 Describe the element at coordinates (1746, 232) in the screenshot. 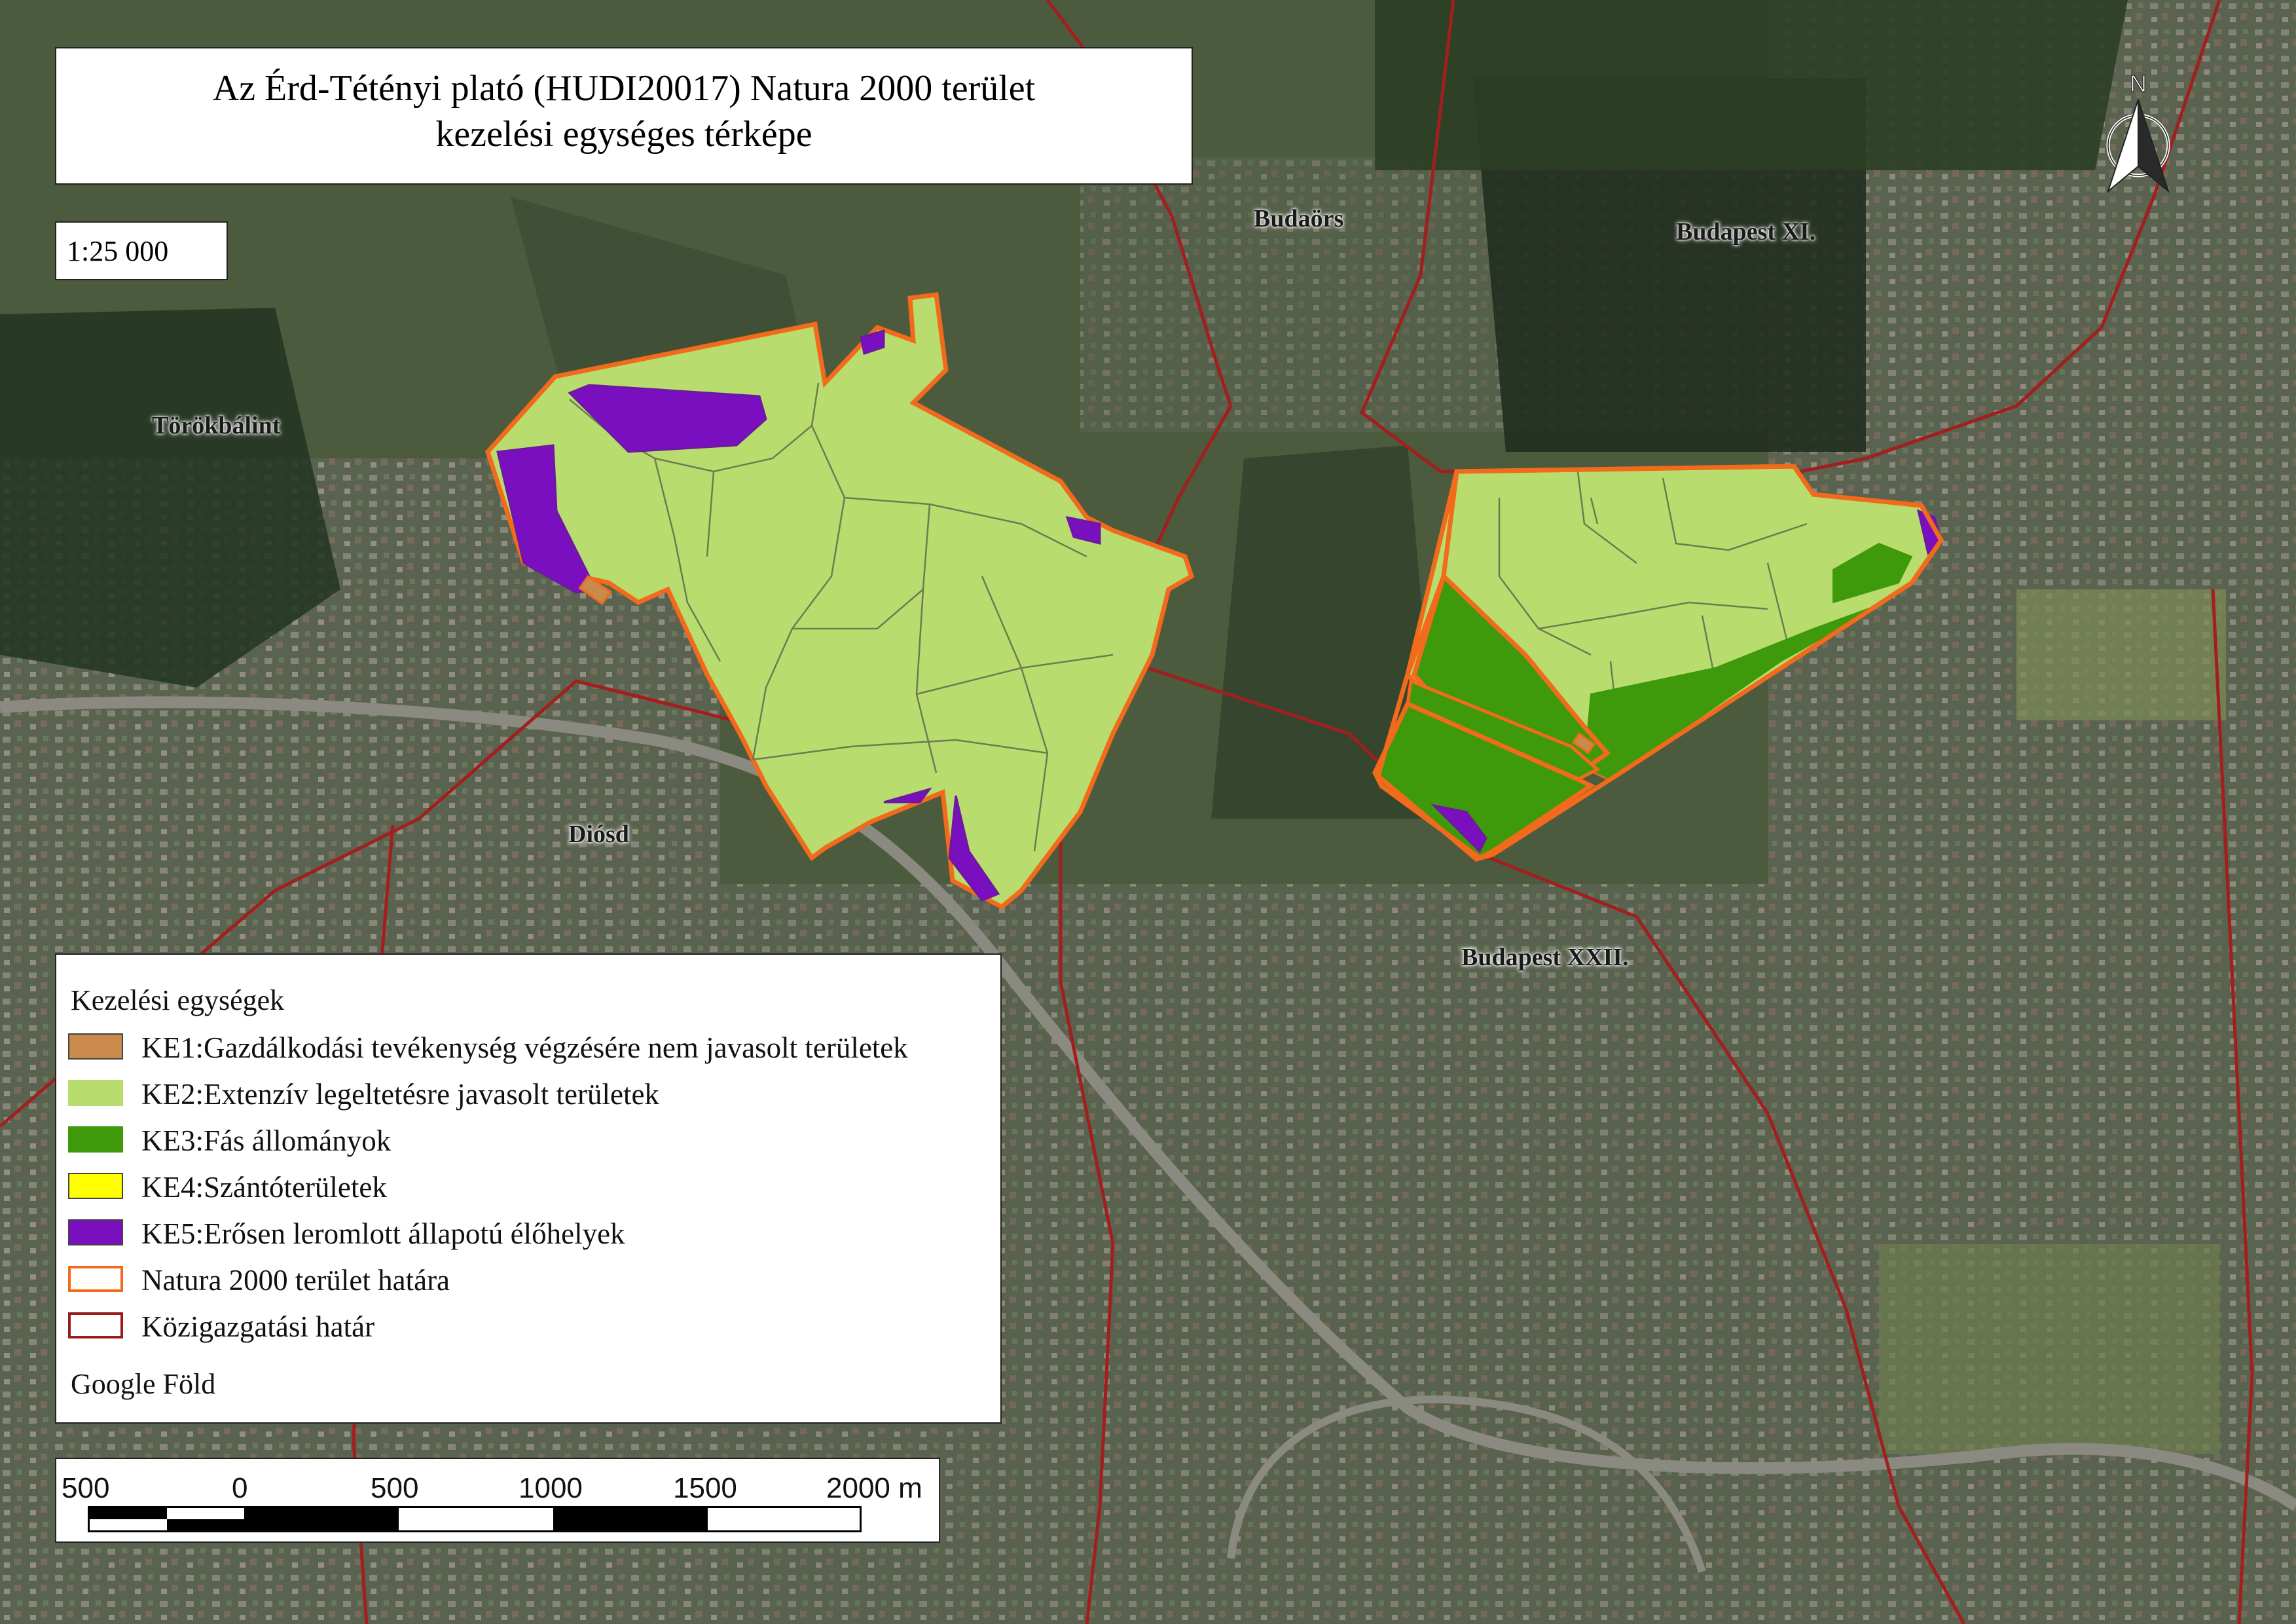

I see `place-label-budapest-xi: Budapest XI.` at that location.